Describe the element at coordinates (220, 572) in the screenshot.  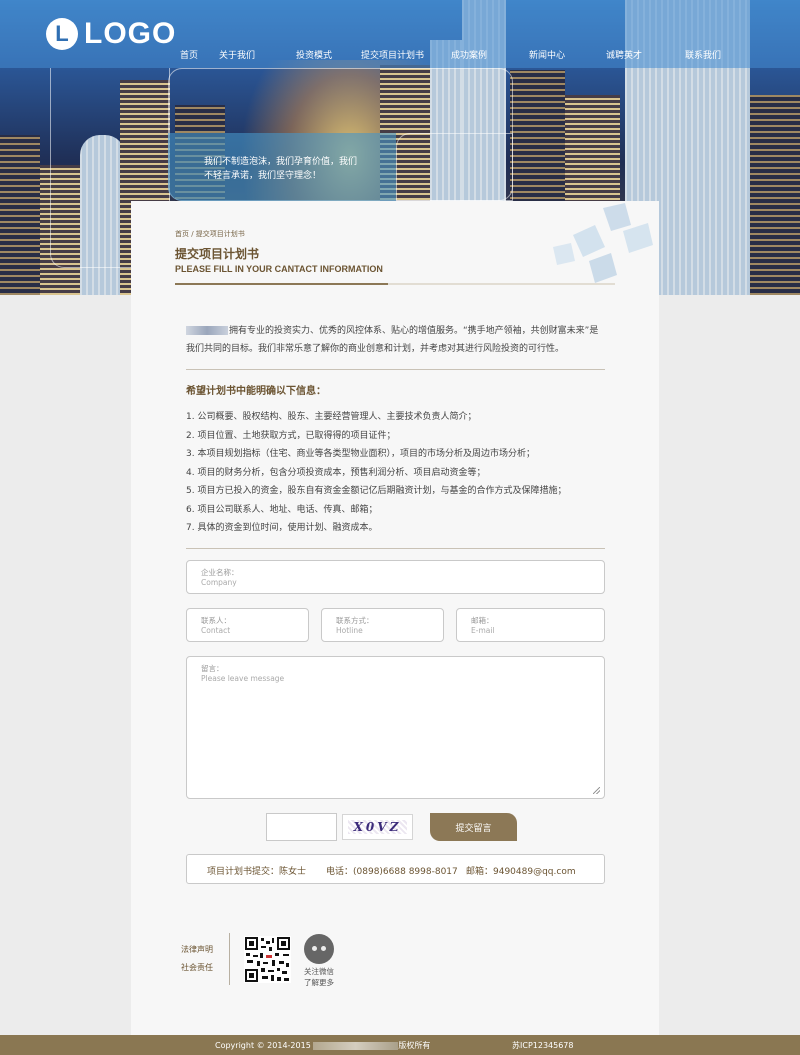
I see `company-label: 企业名称：` at that location.